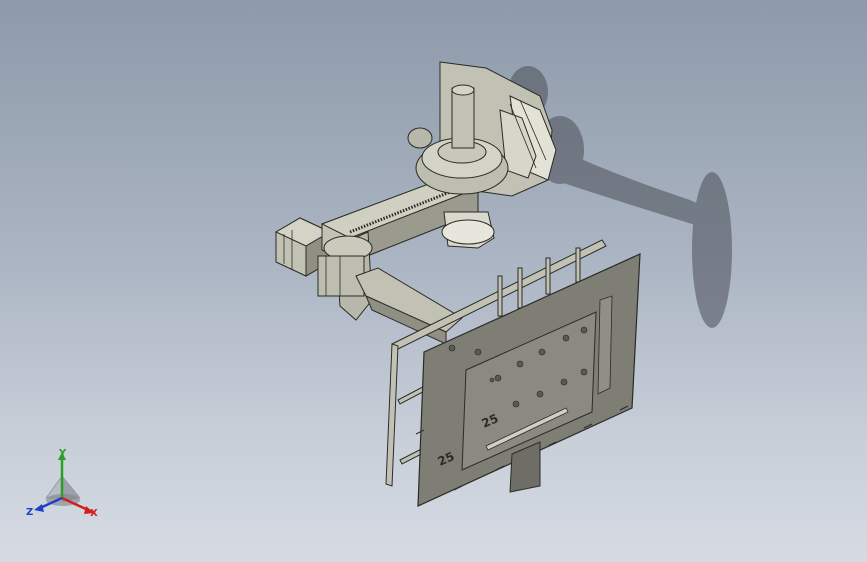  Describe the element at coordinates (62, 453) in the screenshot. I see `y-axis-label: Y` at that location.